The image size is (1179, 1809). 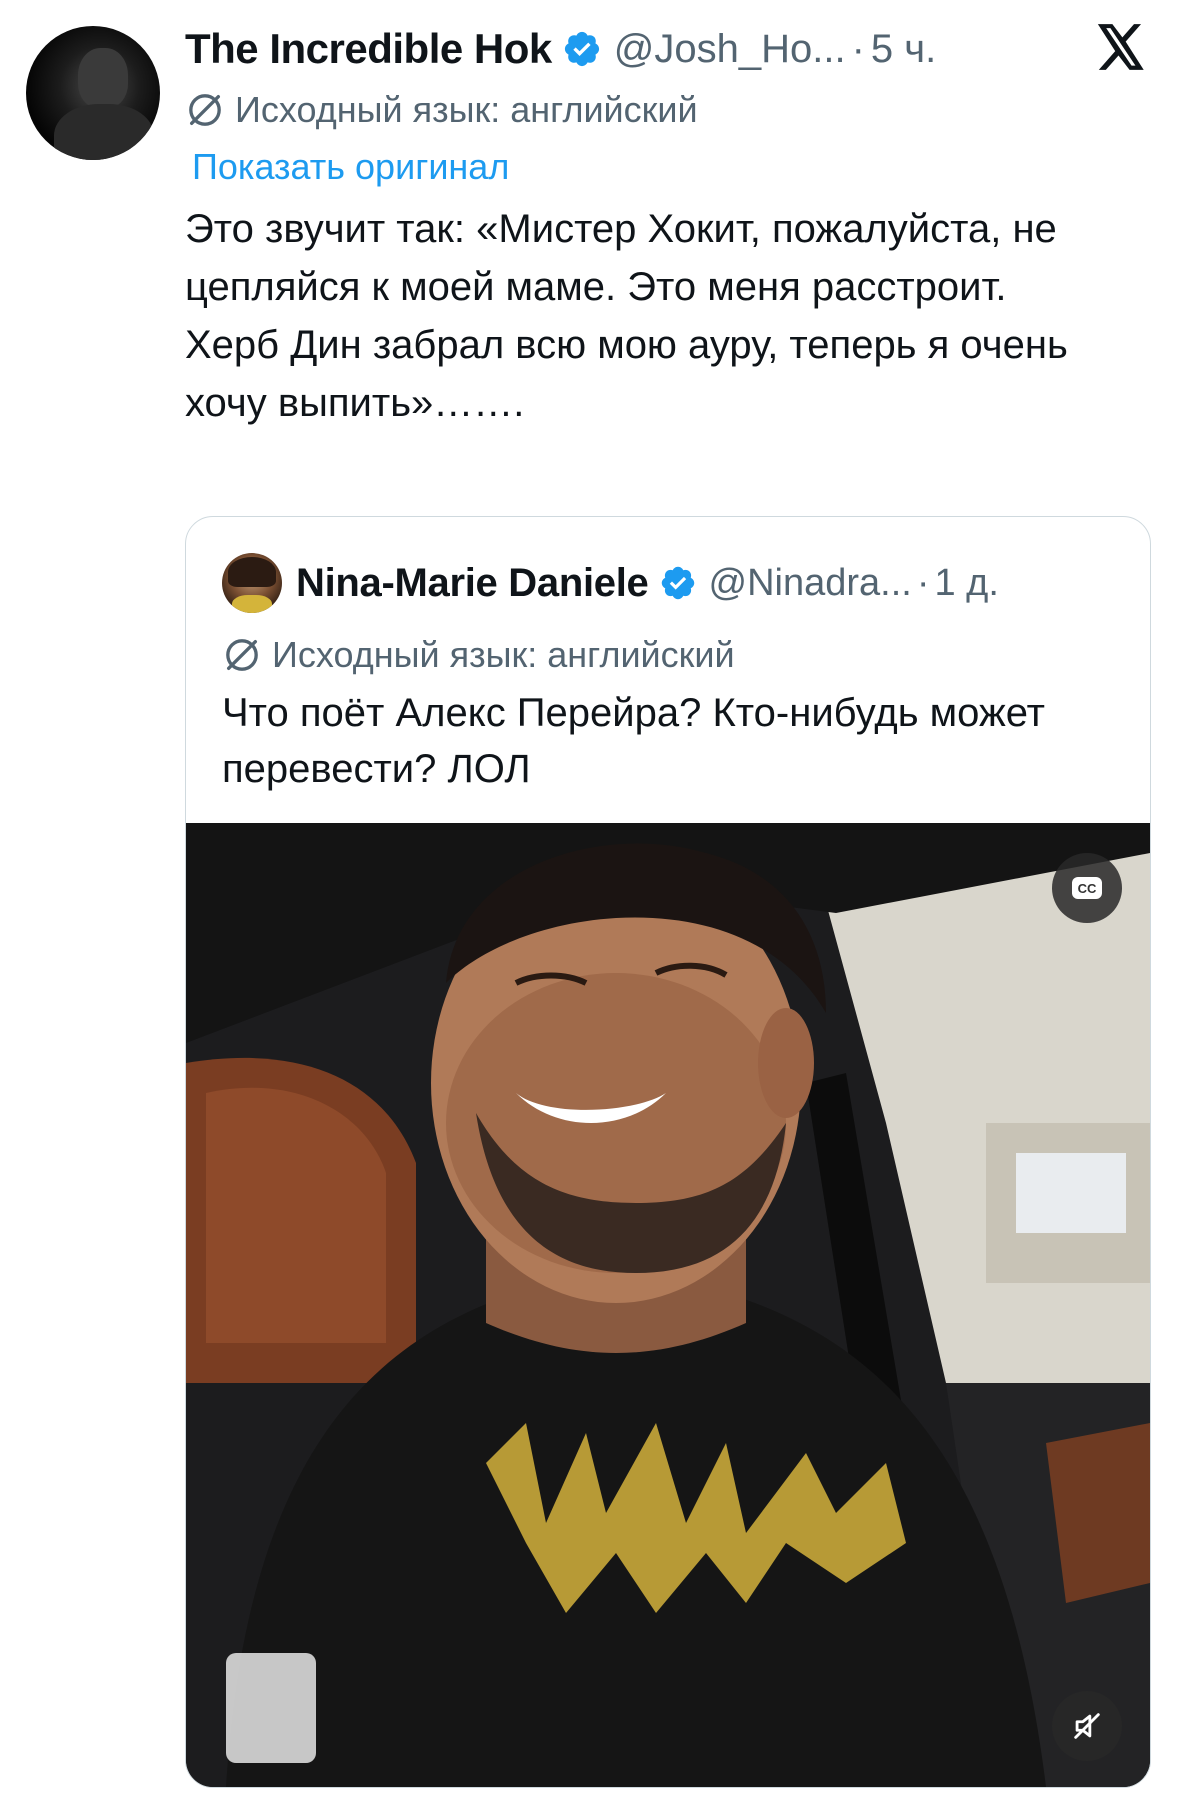 What do you see at coordinates (104, 132) in the screenshot?
I see `avatar-body-shape` at bounding box center [104, 132].